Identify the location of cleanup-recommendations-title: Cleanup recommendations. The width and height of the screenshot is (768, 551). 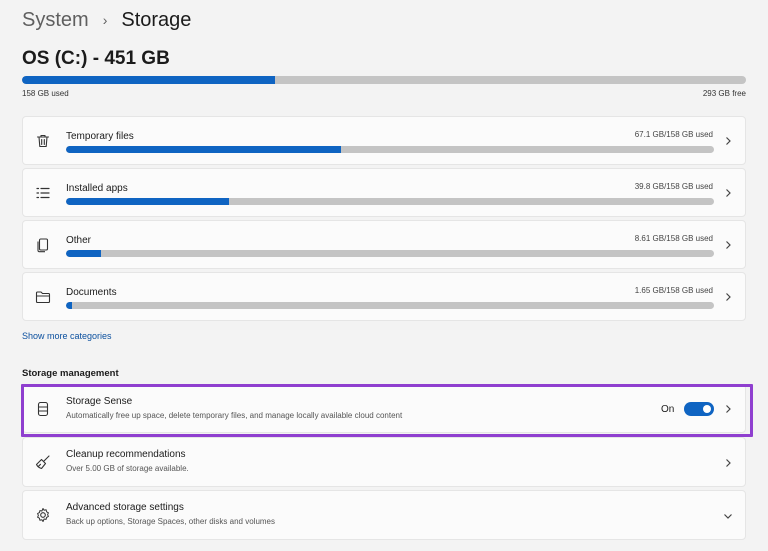
(126, 454).